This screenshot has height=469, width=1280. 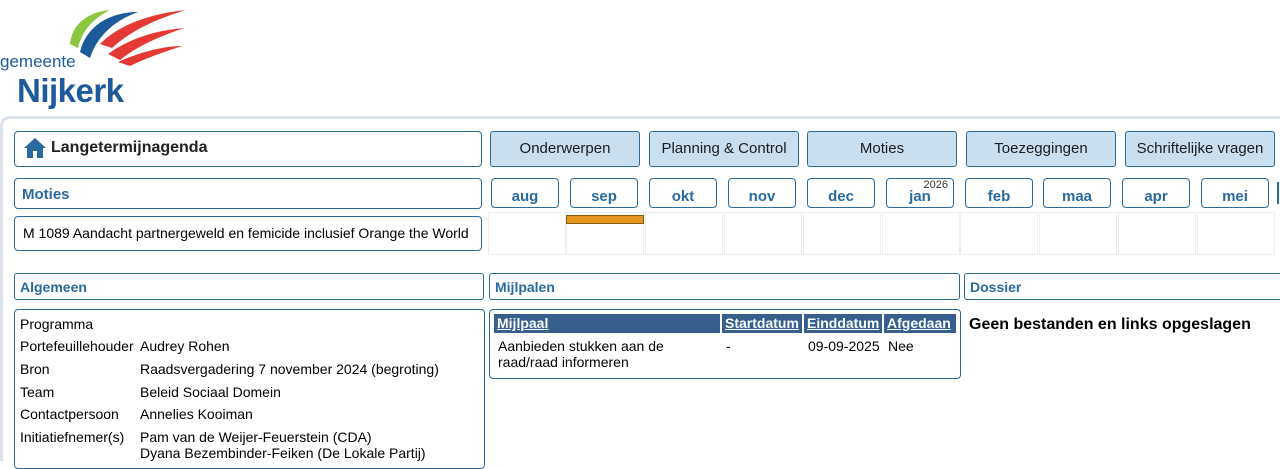 What do you see at coordinates (901, 346) in the screenshot?
I see `afgedaan-cell: Nee` at bounding box center [901, 346].